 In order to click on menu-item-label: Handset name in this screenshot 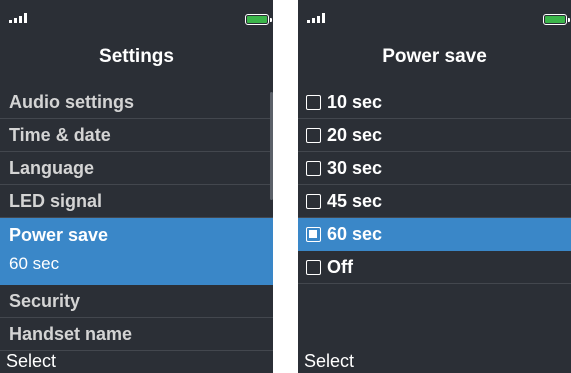, I will do `click(71, 334)`.